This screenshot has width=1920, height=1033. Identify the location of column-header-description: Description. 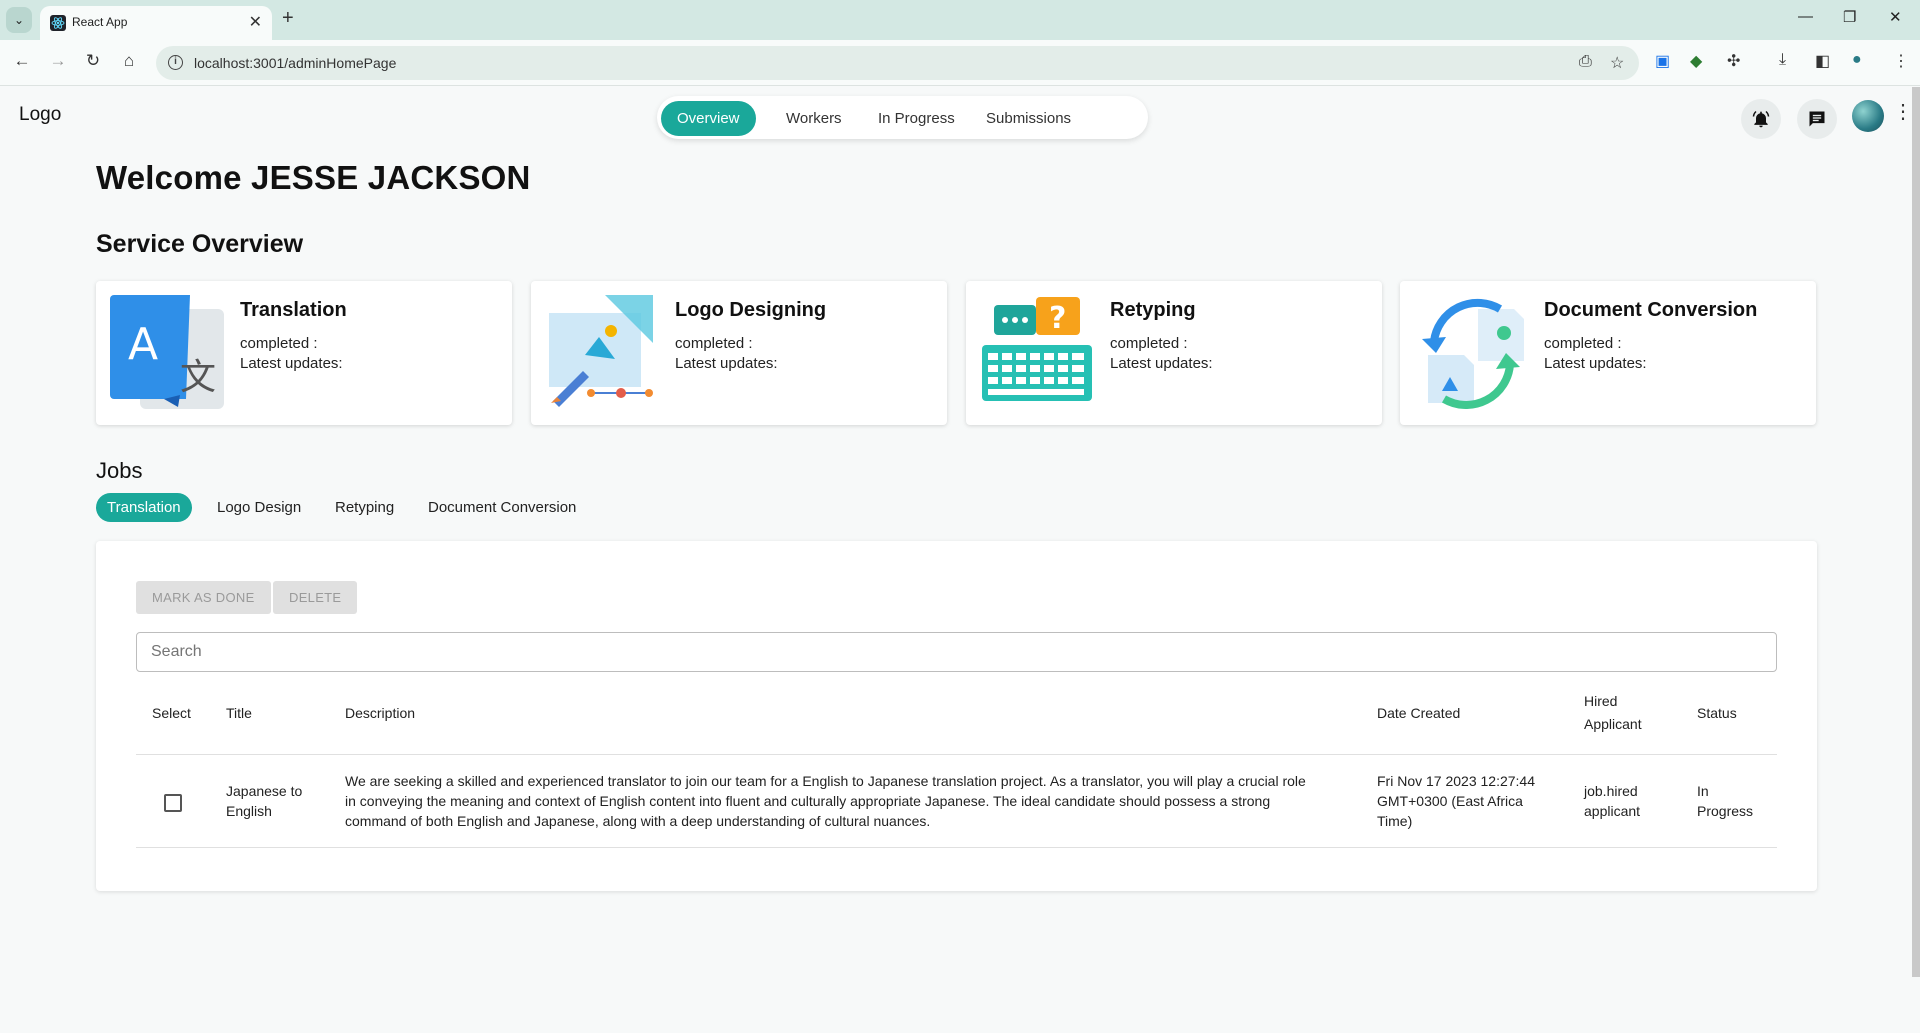
(380, 713).